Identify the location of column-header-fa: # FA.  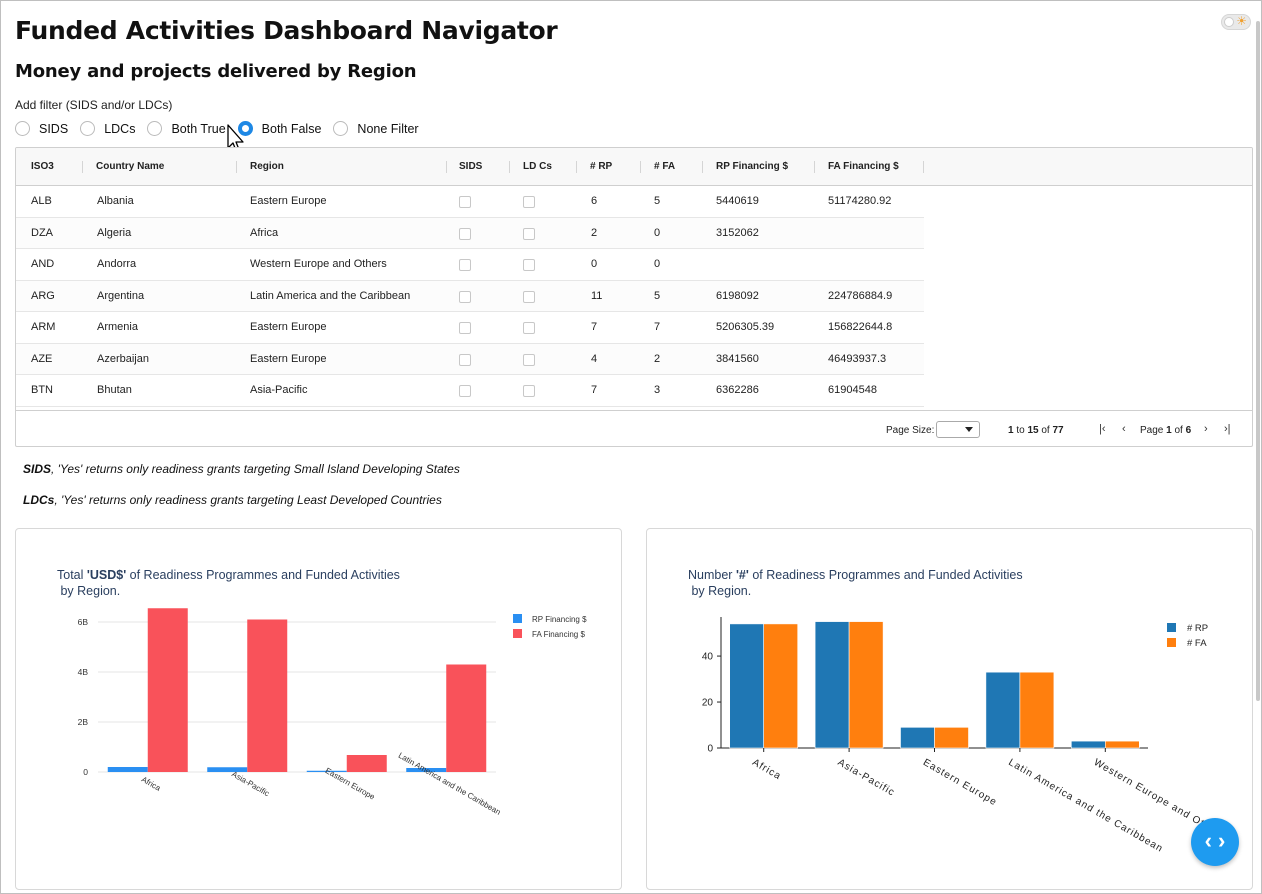
(664, 167).